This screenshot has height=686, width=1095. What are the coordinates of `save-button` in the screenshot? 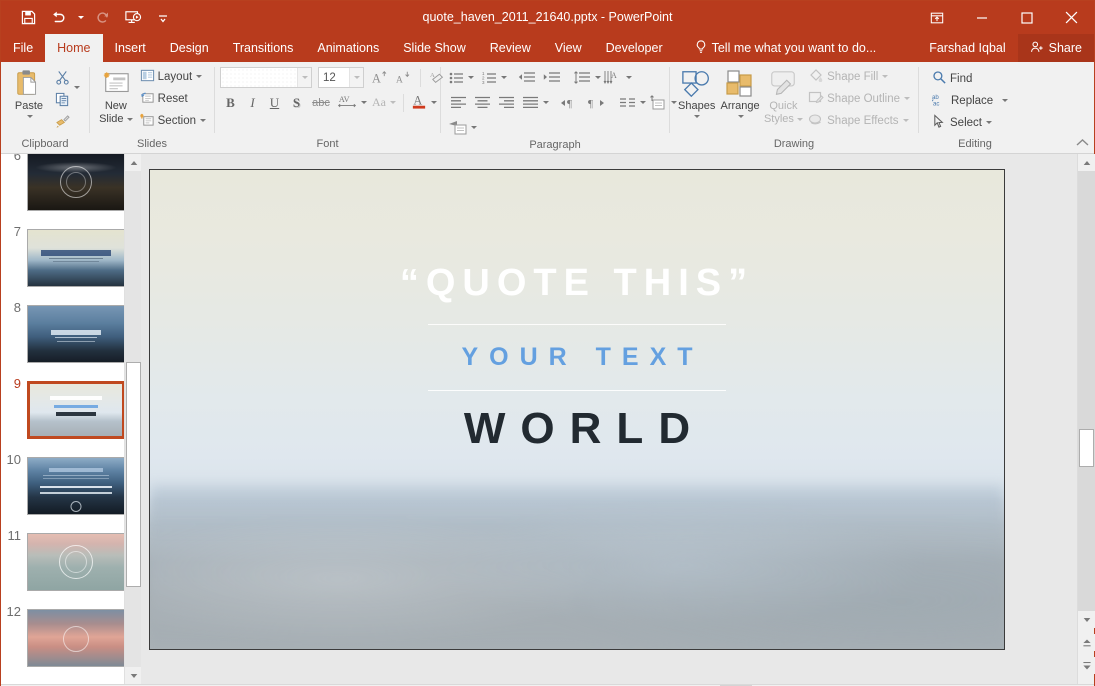 It's located at (28, 18).